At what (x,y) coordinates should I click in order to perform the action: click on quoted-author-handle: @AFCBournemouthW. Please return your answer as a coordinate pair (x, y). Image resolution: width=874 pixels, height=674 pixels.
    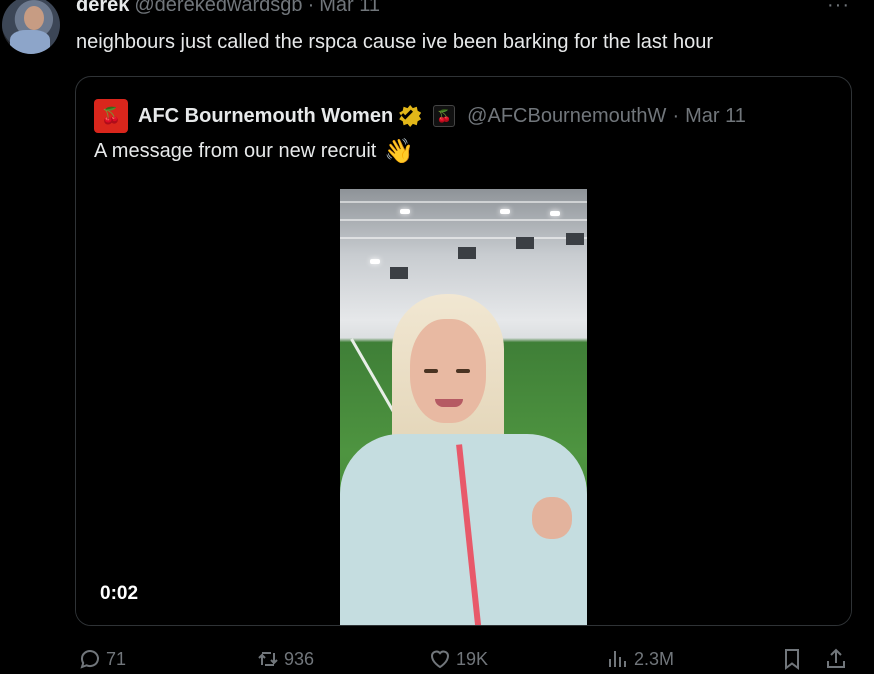
    Looking at the image, I should click on (566, 116).